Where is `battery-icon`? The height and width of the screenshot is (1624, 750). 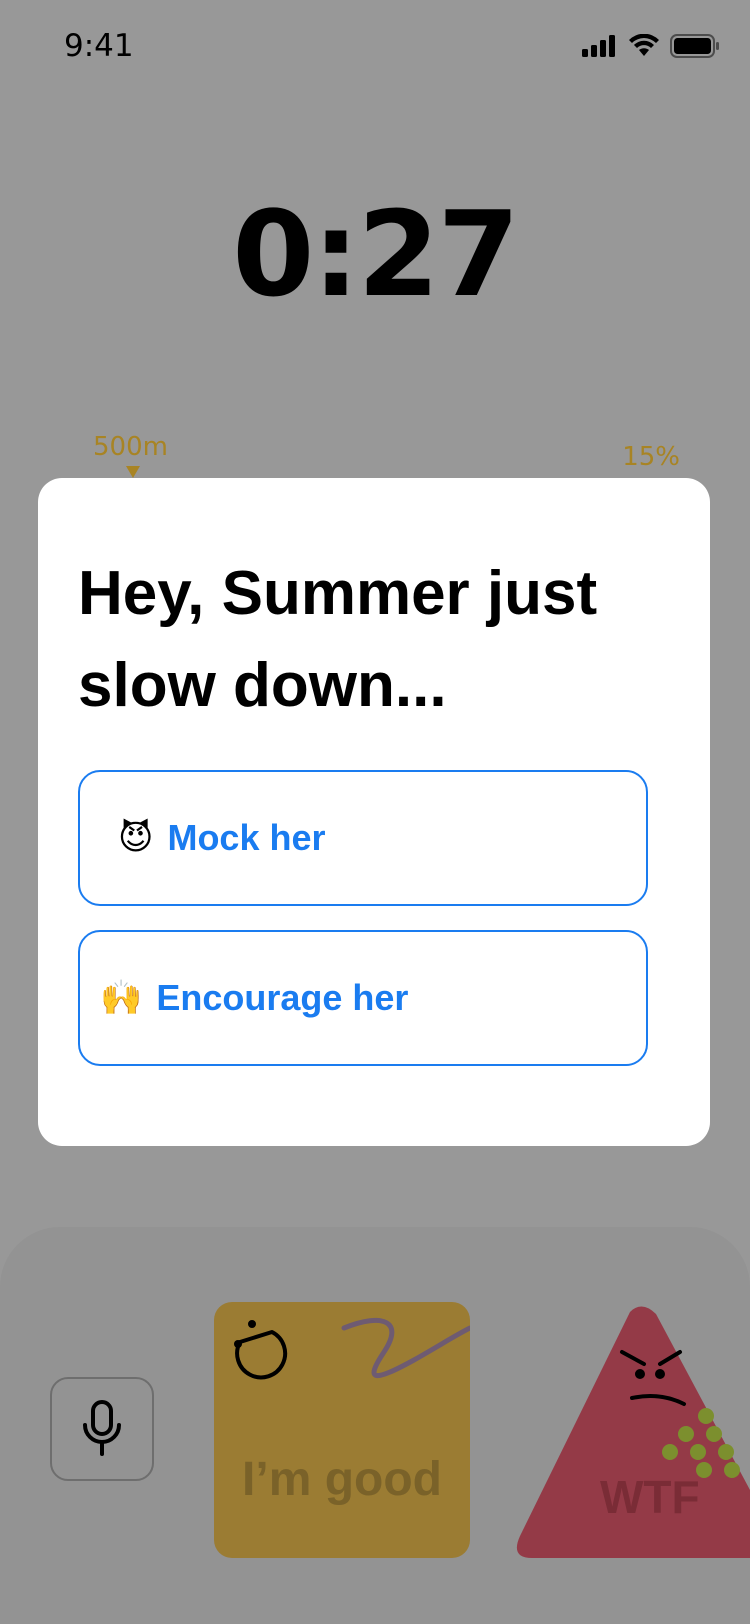 battery-icon is located at coordinates (694, 46).